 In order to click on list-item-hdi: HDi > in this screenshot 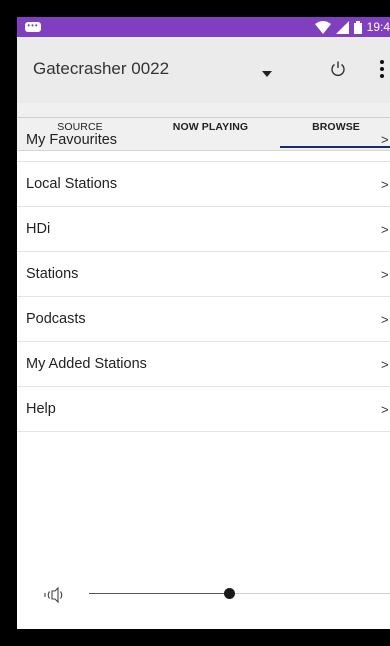, I will do `click(203, 229)`.